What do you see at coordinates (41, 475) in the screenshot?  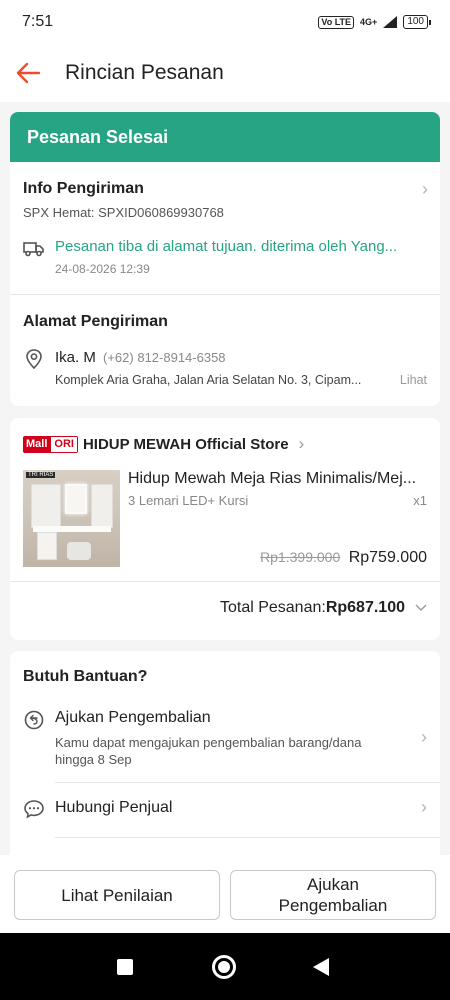 I see `image-caption: TRI RIAS` at bounding box center [41, 475].